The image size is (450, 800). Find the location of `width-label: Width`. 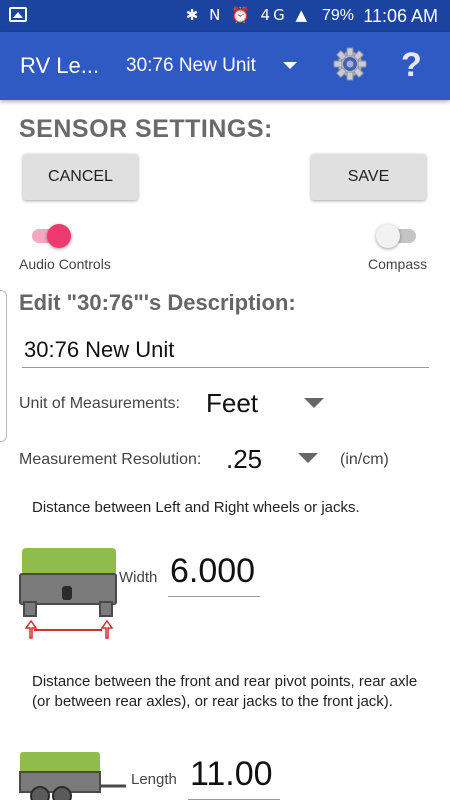

width-label: Width is located at coordinates (138, 577).